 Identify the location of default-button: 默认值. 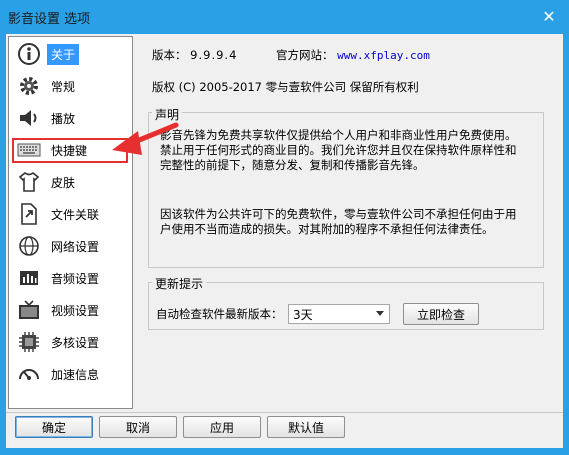
(306, 427).